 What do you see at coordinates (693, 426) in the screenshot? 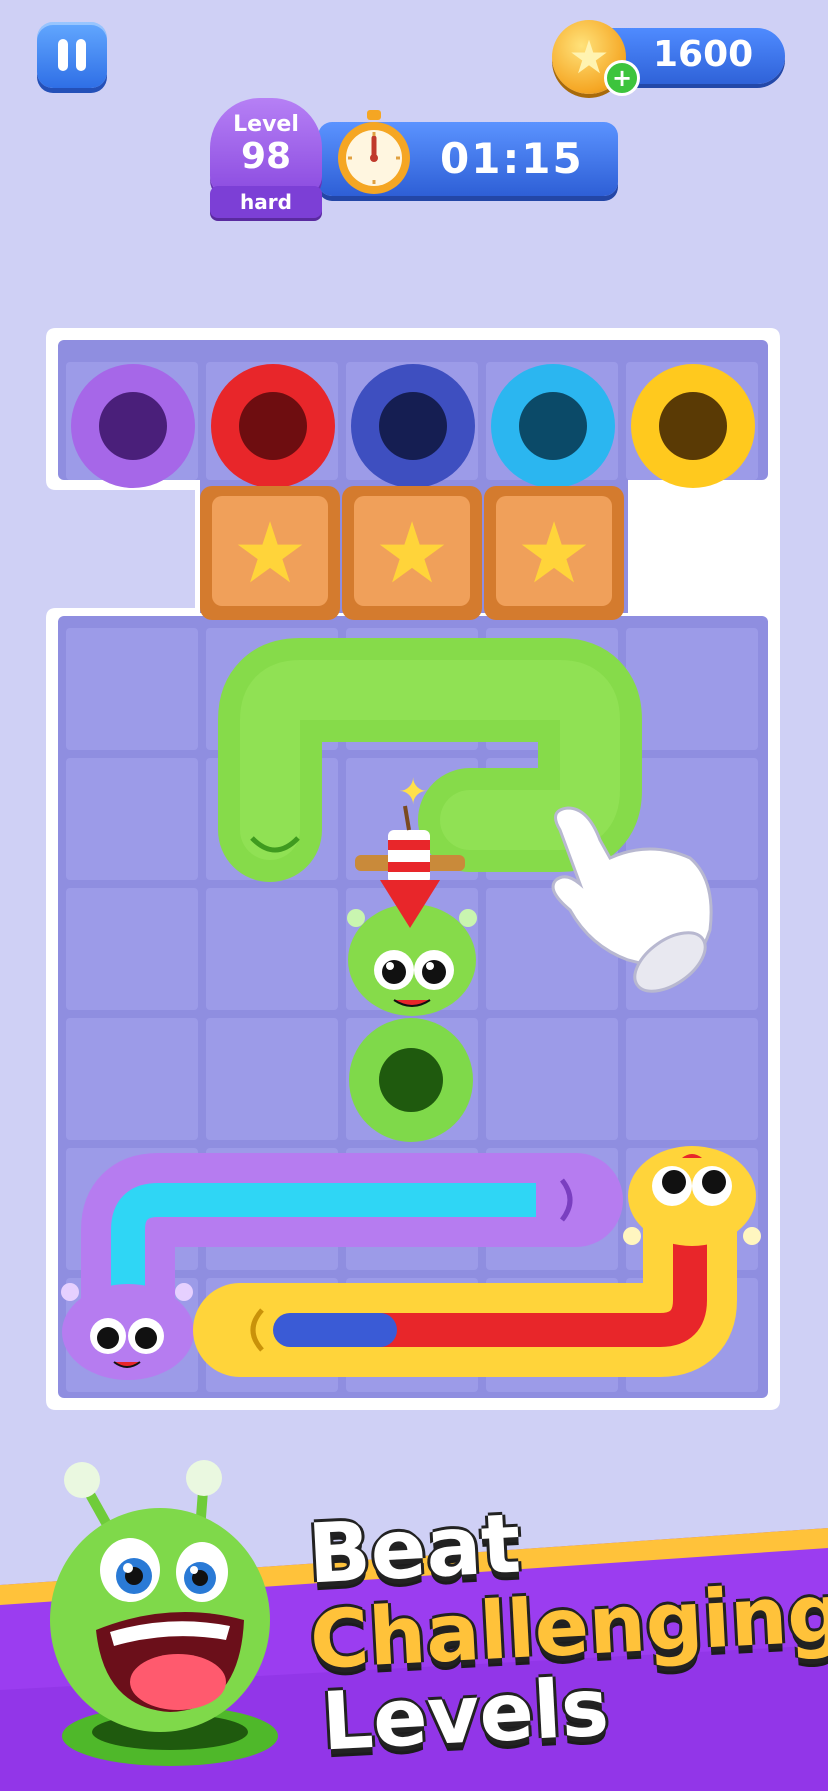
I see `exit-hole-yellow` at bounding box center [693, 426].